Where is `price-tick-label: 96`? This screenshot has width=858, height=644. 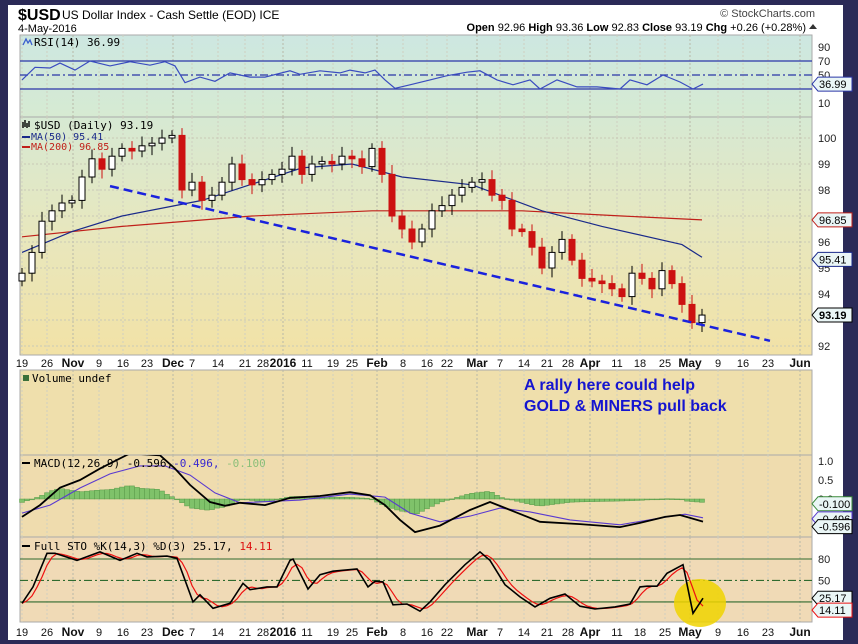 price-tick-label: 96 is located at coordinates (824, 243).